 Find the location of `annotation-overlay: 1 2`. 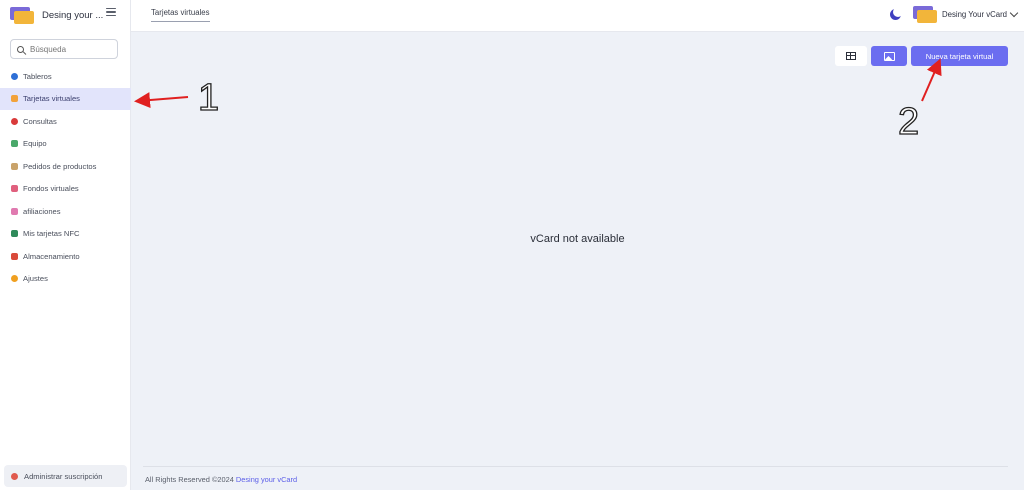

annotation-overlay: 1 2 is located at coordinates (538, 101).